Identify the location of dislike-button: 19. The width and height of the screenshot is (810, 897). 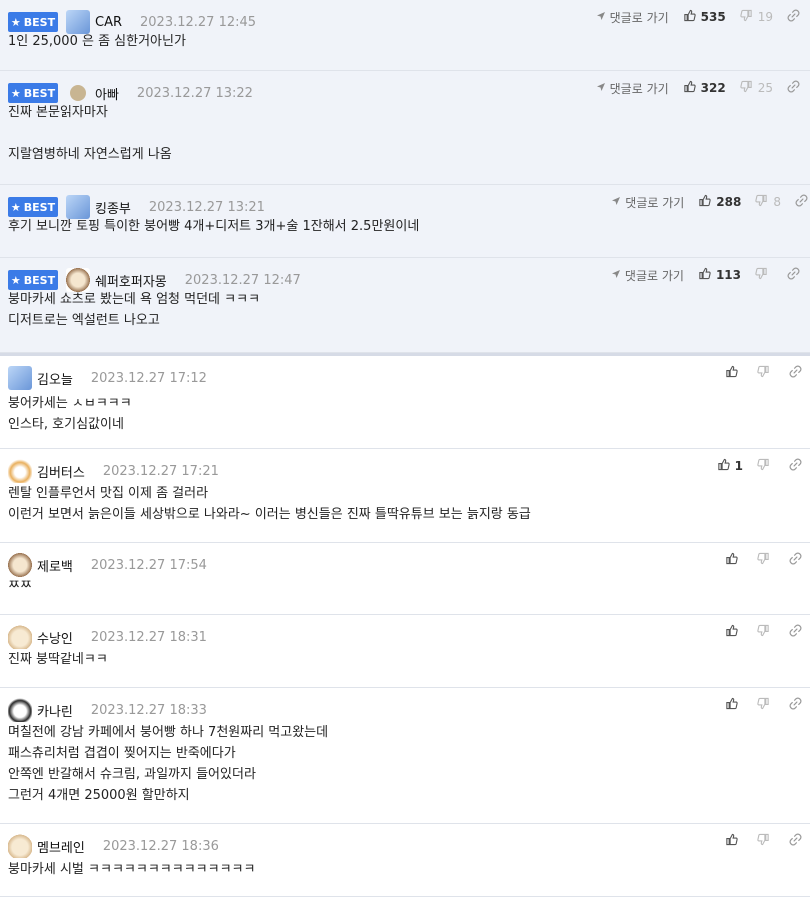
(756, 17).